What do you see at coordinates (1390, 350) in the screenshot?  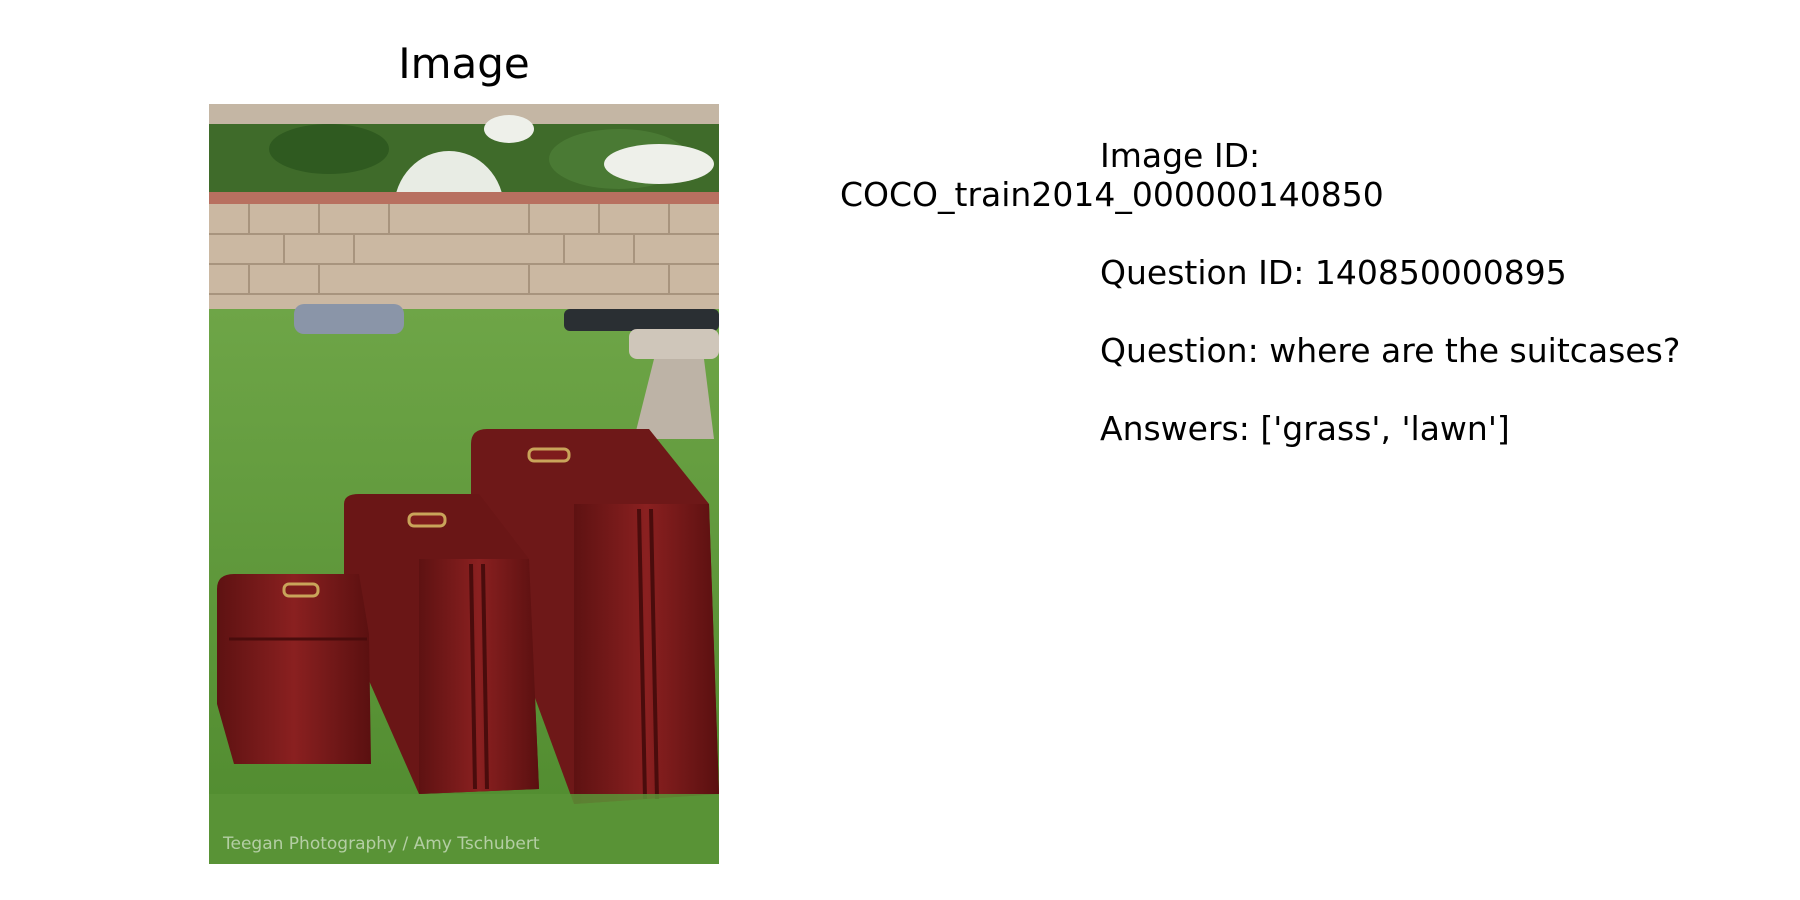 I see `question-text: Question: where are the suitcases?` at bounding box center [1390, 350].